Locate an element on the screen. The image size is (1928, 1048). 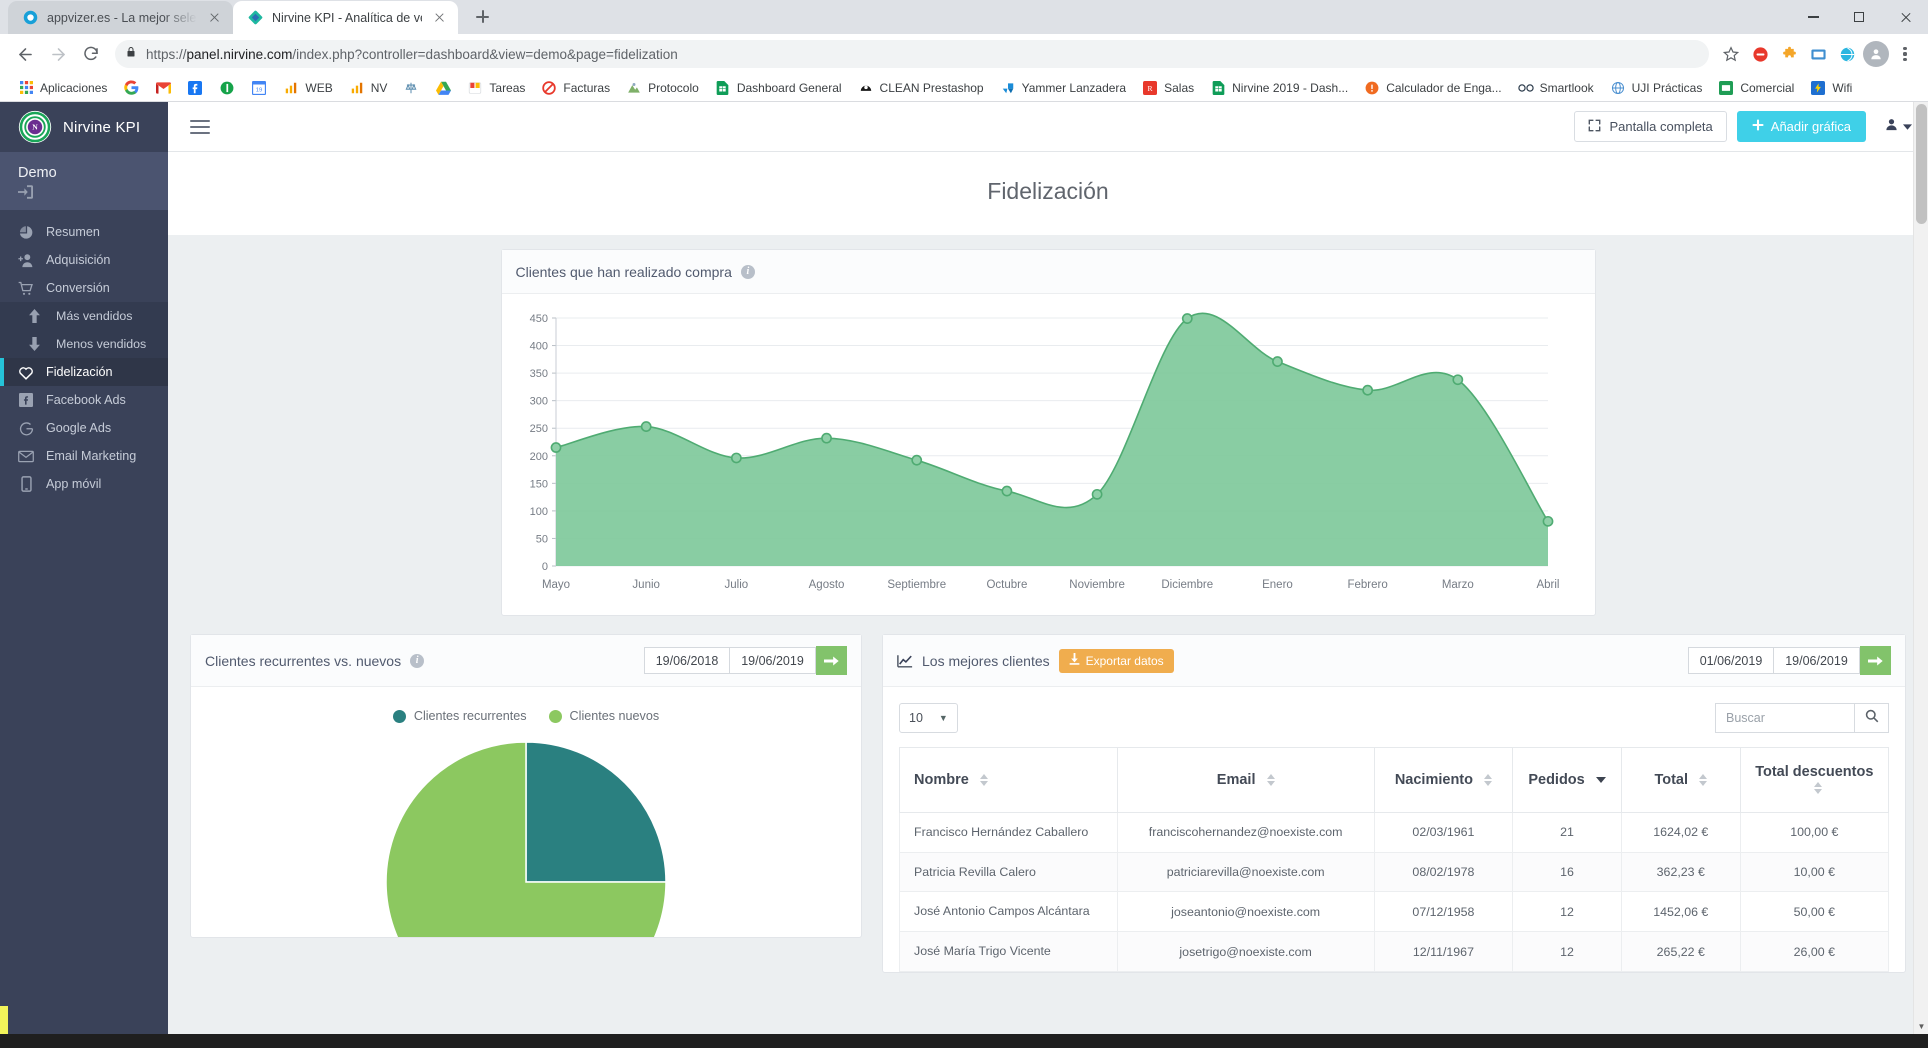
new-tab-button is located at coordinates (482, 17).